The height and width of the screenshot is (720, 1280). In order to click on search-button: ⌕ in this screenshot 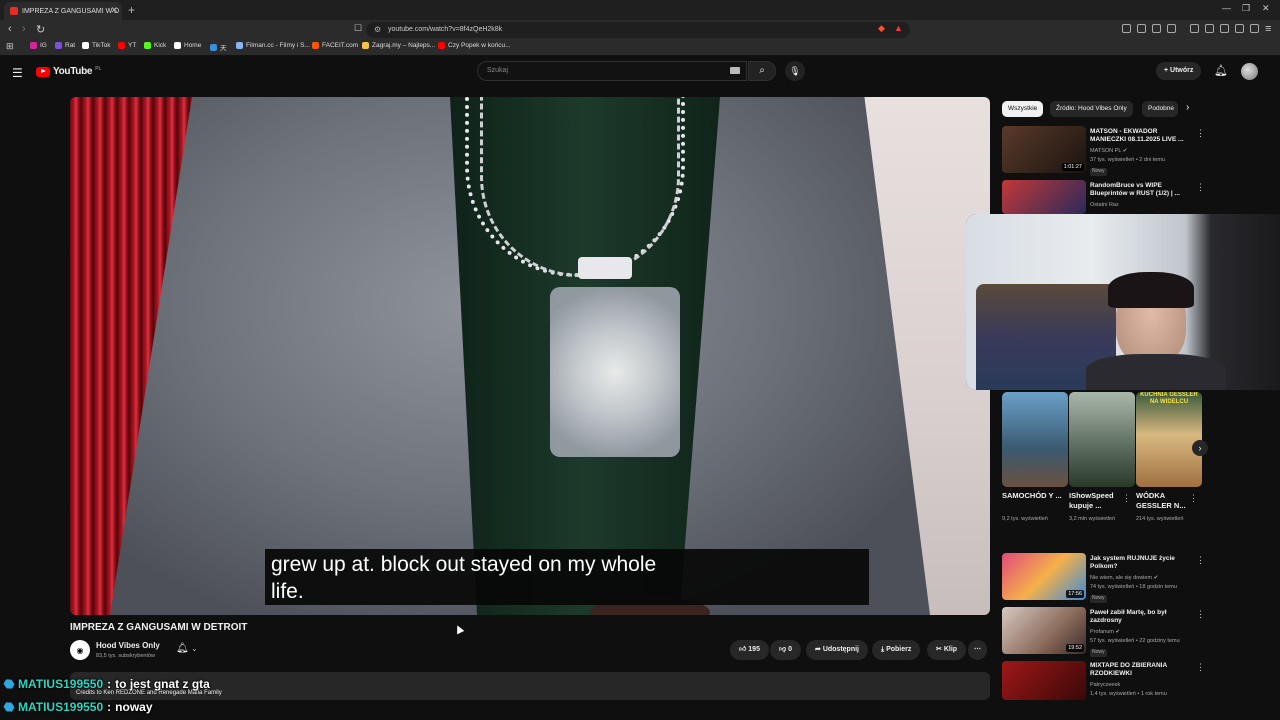, I will do `click(762, 71)`.